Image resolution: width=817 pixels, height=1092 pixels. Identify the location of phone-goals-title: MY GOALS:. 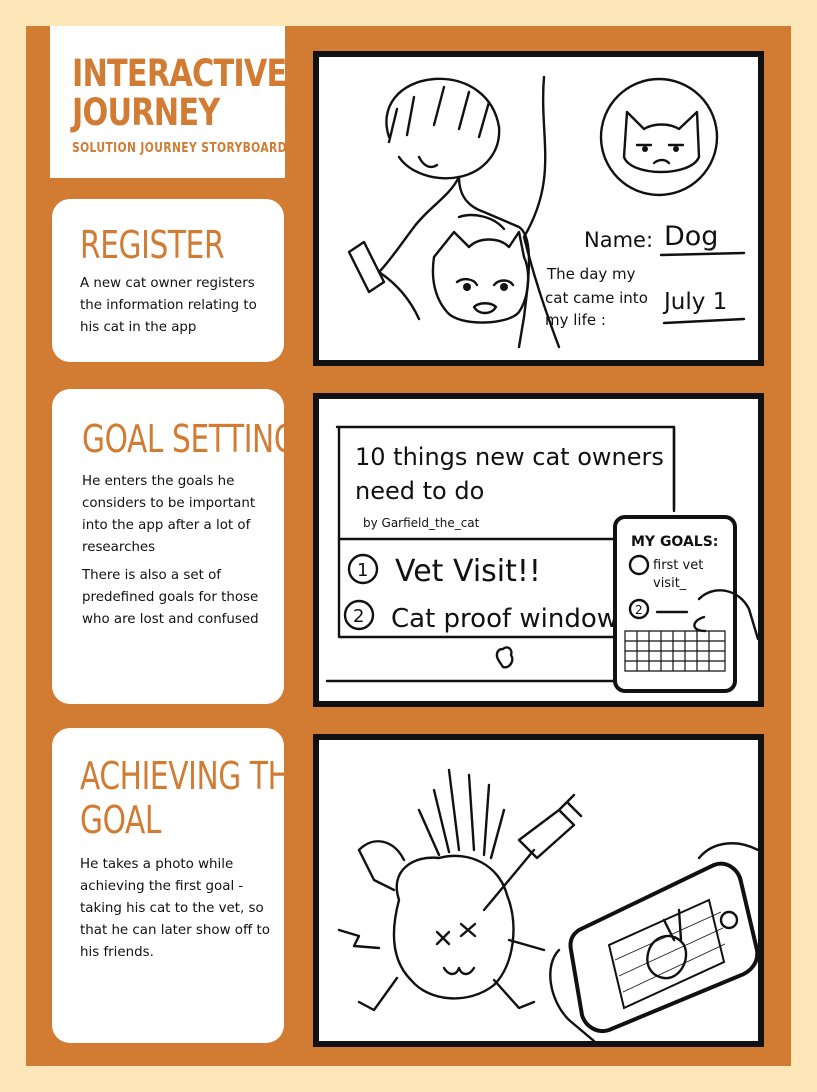
(674, 542).